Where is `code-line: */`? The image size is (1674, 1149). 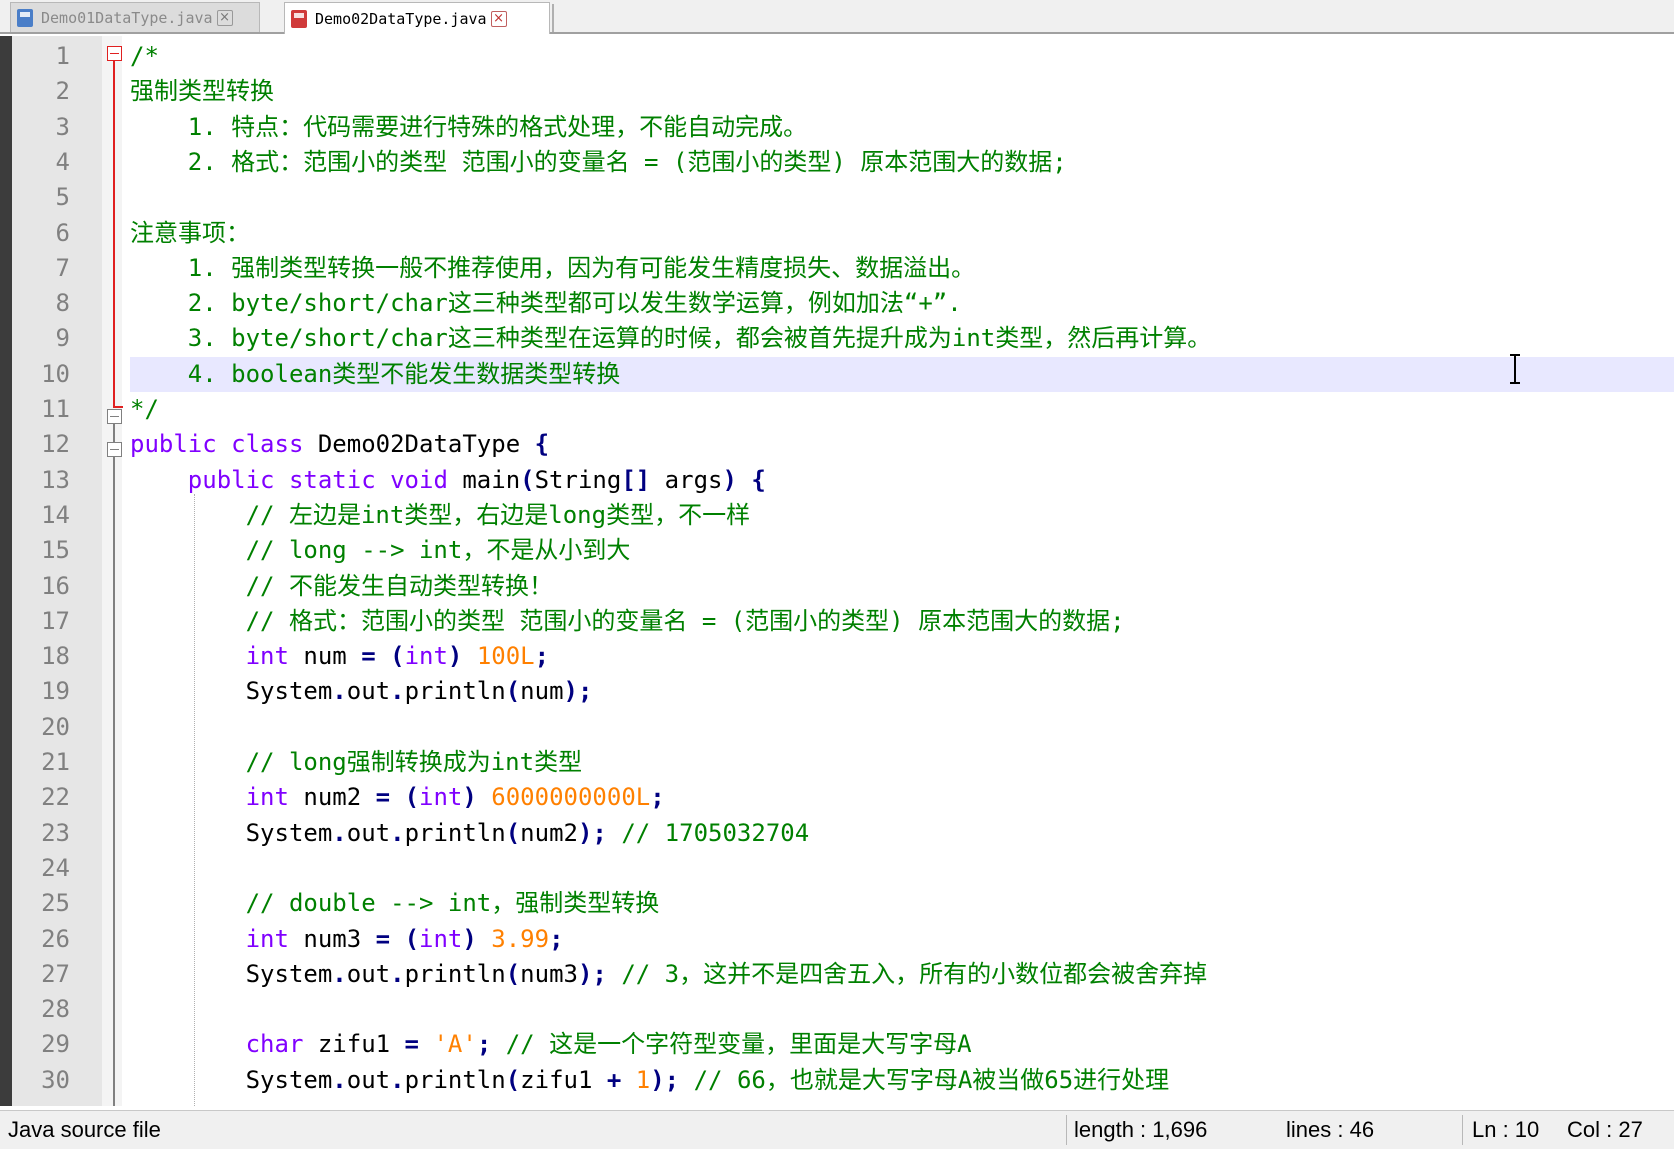
code-line: */ is located at coordinates (144, 409).